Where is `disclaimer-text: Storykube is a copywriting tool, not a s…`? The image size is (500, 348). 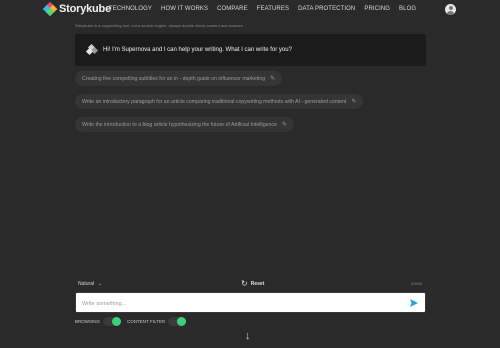
disclaimer-text: Storykube is a copywriting tool, not a s… is located at coordinates (159, 25).